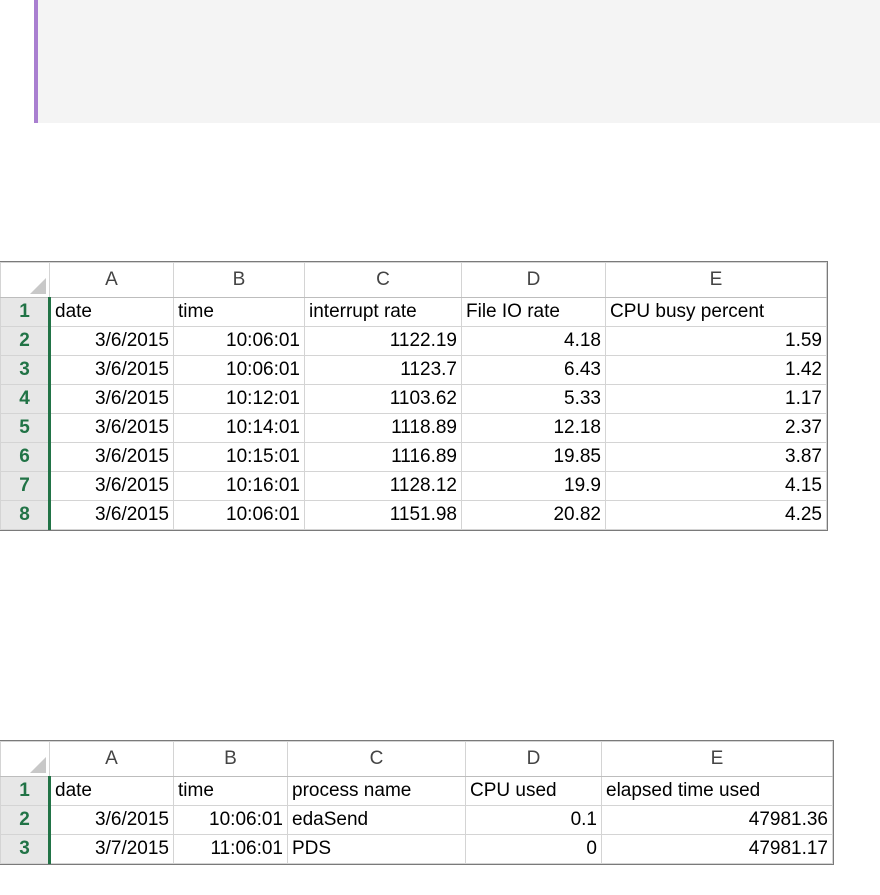 The width and height of the screenshot is (880, 895). What do you see at coordinates (716, 312) in the screenshot?
I see `cell: CPU busy percent` at bounding box center [716, 312].